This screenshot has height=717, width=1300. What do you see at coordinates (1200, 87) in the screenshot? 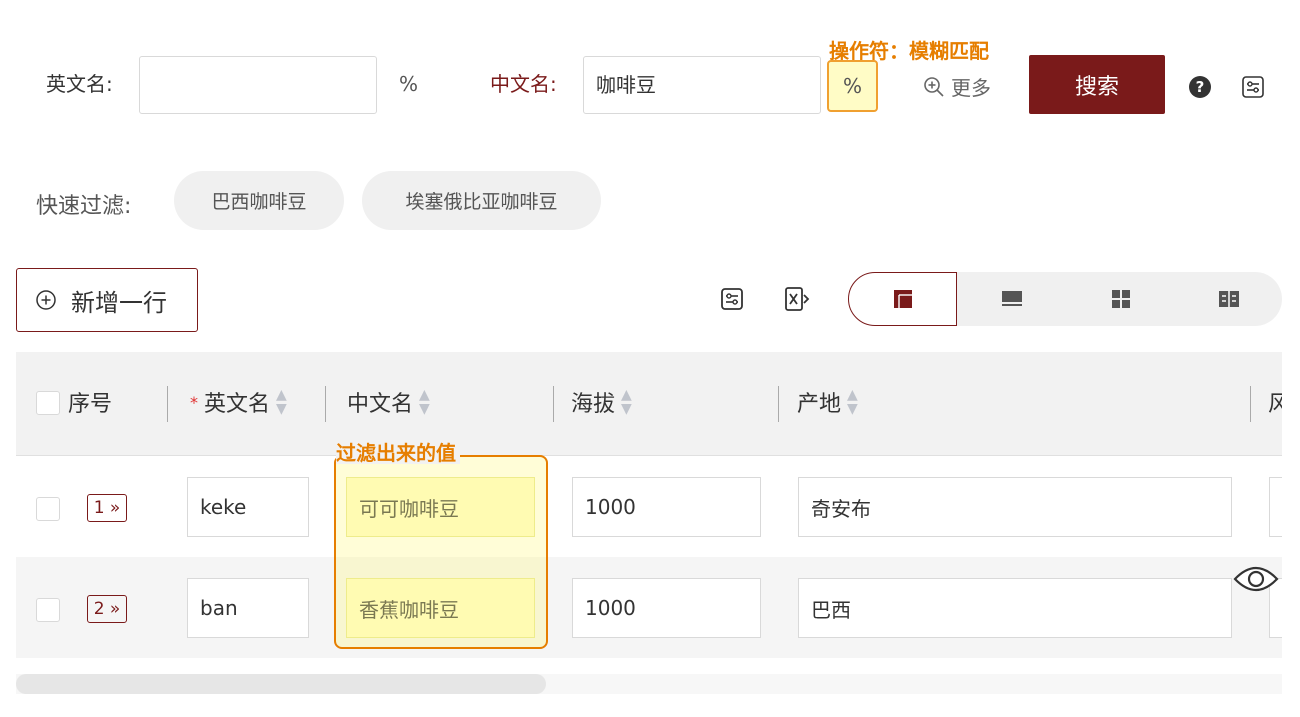
I see `help-icon: ?` at bounding box center [1200, 87].